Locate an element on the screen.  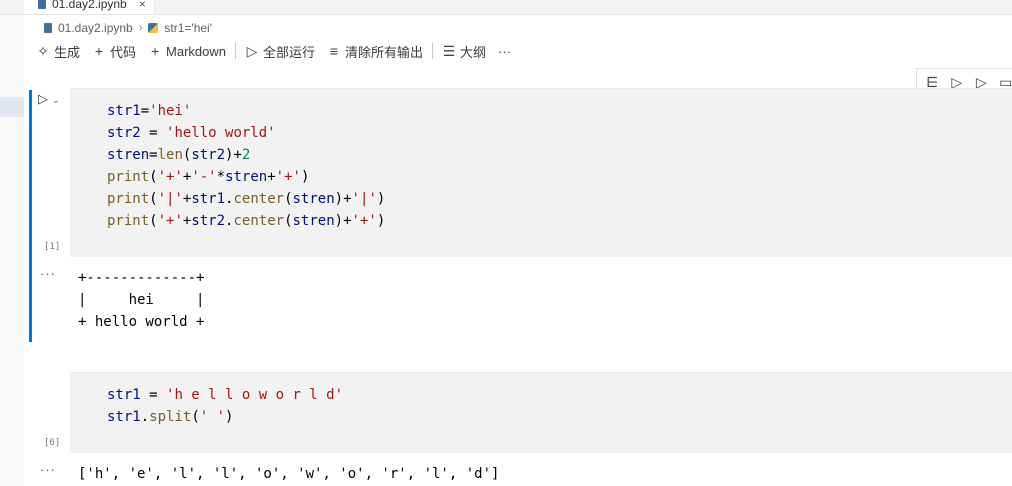
breadcrumb: 01.day2.ipynb › str1='hei' is located at coordinates (128, 28).